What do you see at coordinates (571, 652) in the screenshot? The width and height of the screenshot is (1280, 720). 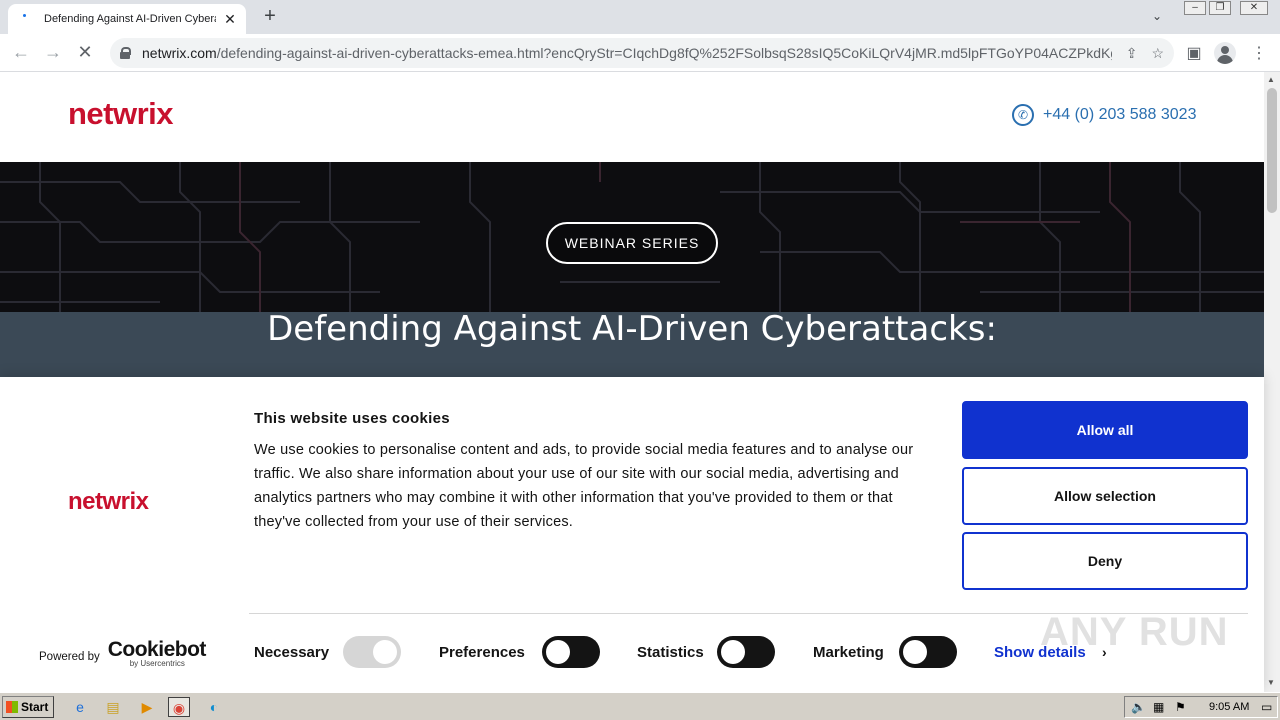 I see `preferences-toggle` at bounding box center [571, 652].